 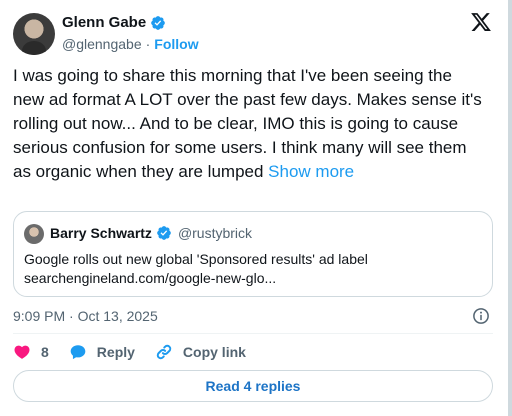 I want to click on reply-button: Reply, so click(x=102, y=352).